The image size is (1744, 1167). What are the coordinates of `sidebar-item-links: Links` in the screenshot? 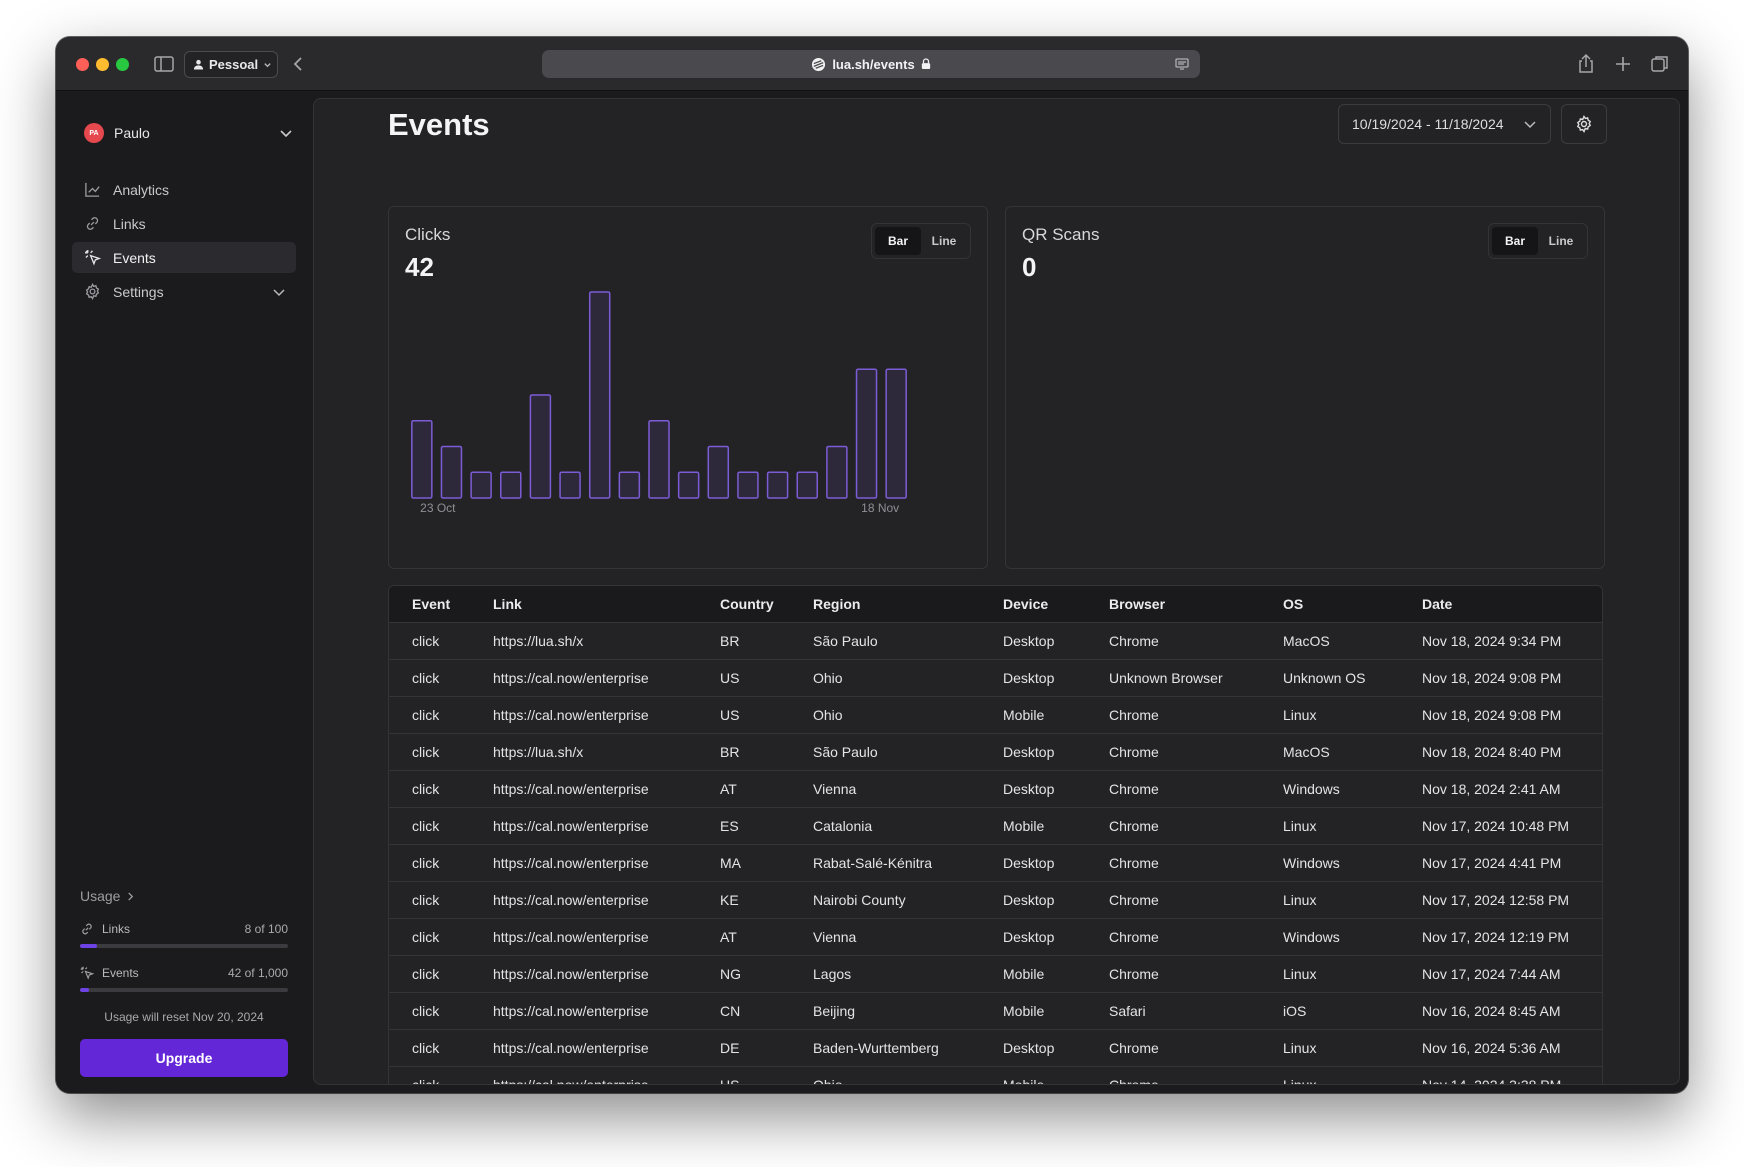 It's located at (184, 223).